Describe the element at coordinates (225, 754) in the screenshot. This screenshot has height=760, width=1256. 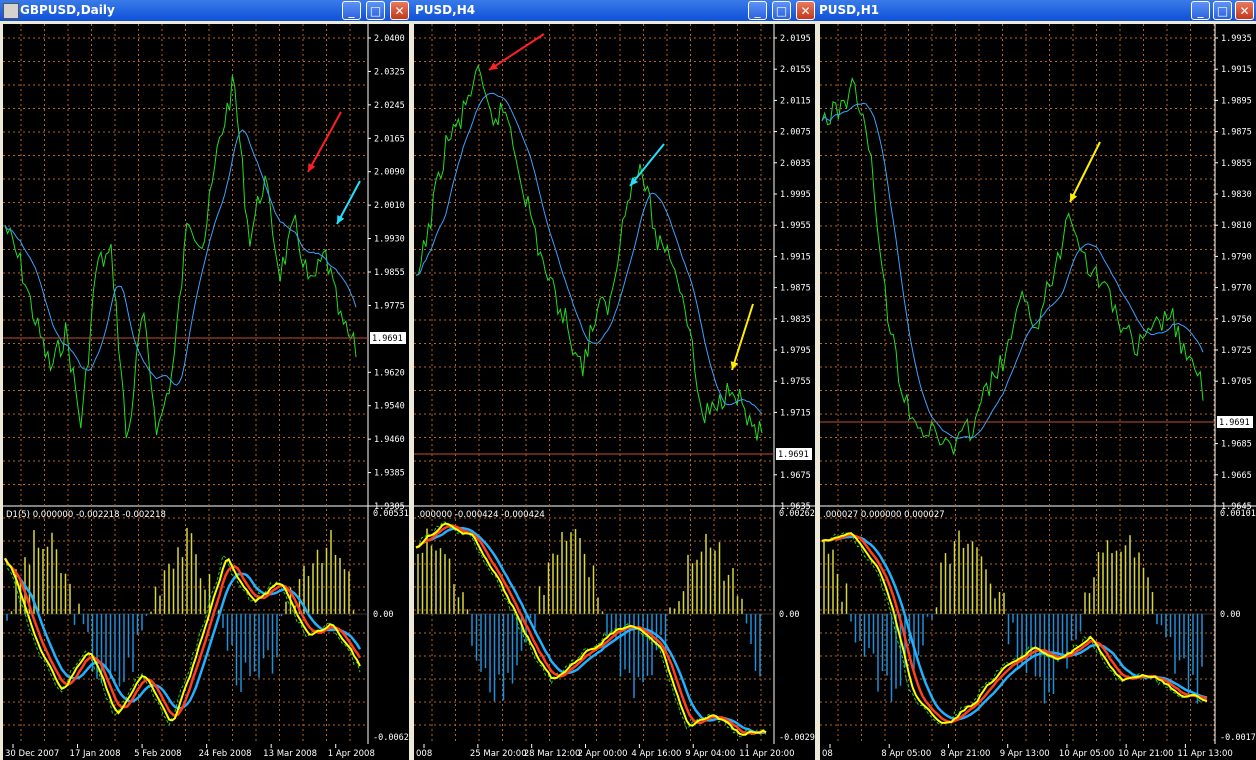
I see `time-label: 24 Feb 2008` at that location.